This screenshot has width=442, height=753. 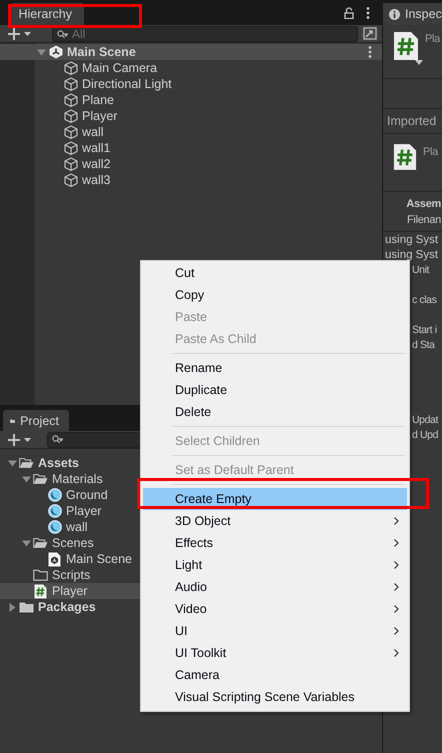 I want to click on code-line: d Sta, so click(x=423, y=345).